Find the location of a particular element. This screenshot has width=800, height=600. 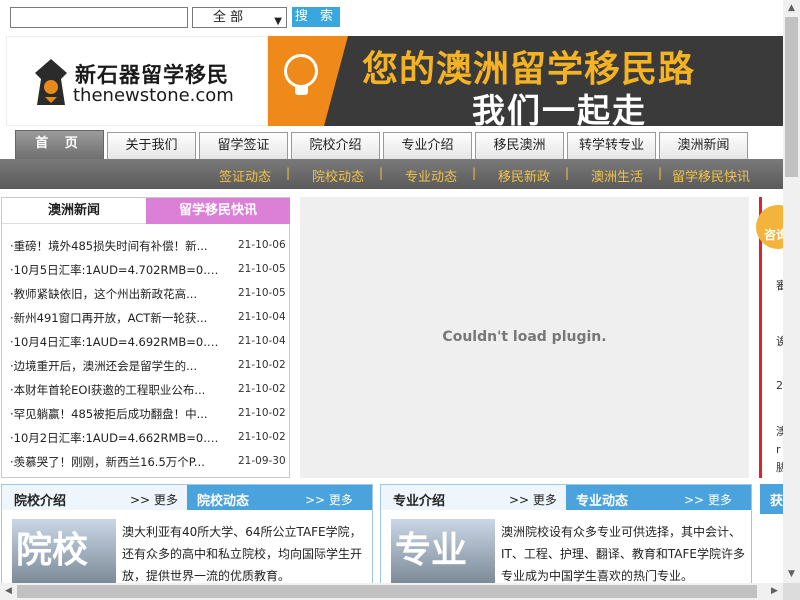

scroll-left-icon: ◀ is located at coordinates (8, 591).